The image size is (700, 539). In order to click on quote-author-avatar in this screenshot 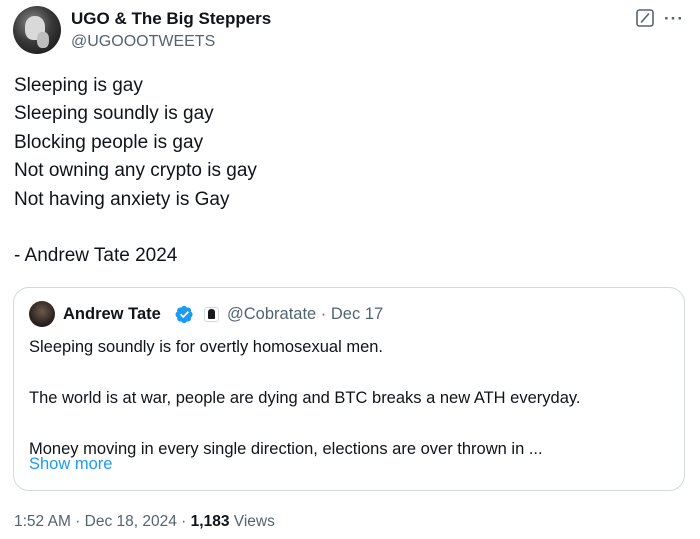, I will do `click(42, 314)`.